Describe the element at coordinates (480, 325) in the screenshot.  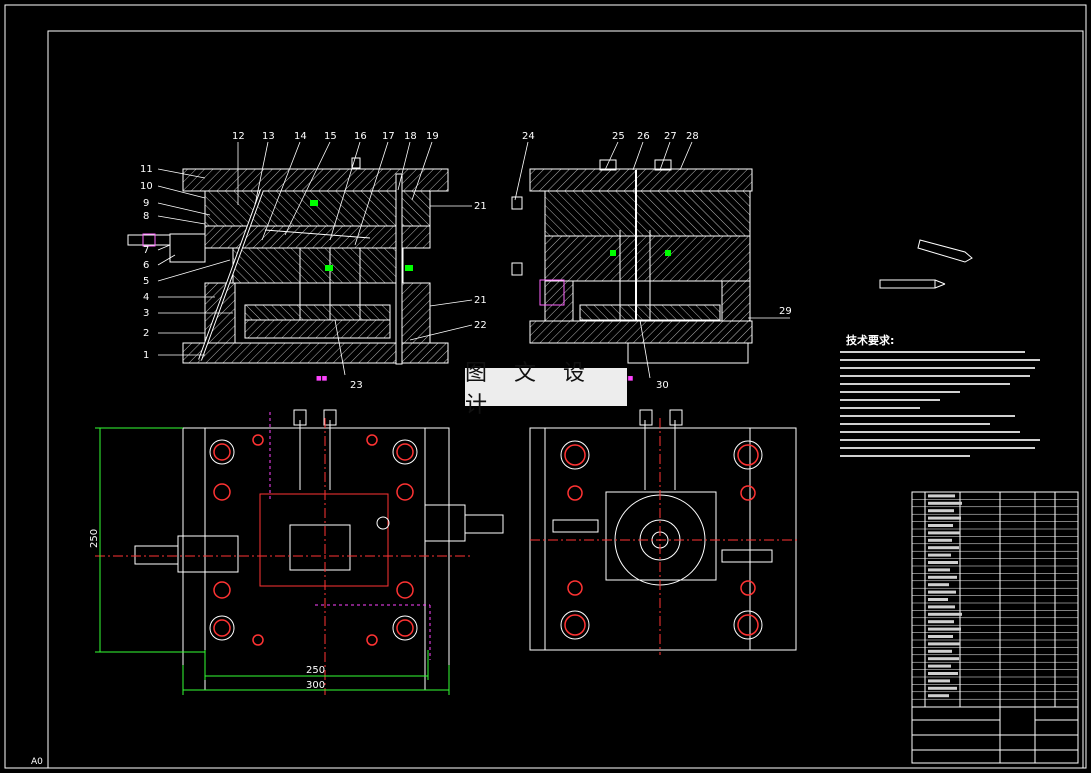
I see `callout-label: 22` at that location.